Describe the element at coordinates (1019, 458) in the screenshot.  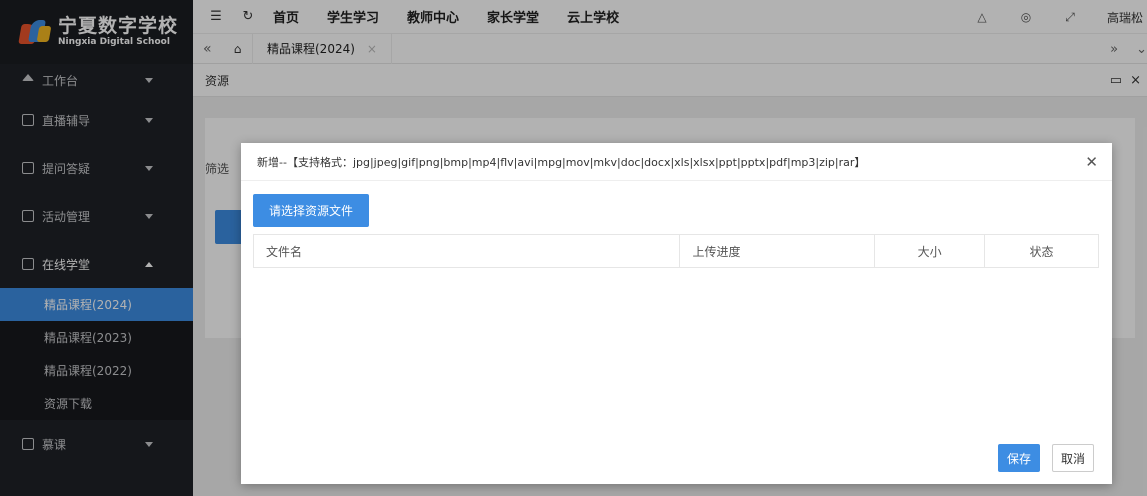
I see `save-button: 保存` at that location.